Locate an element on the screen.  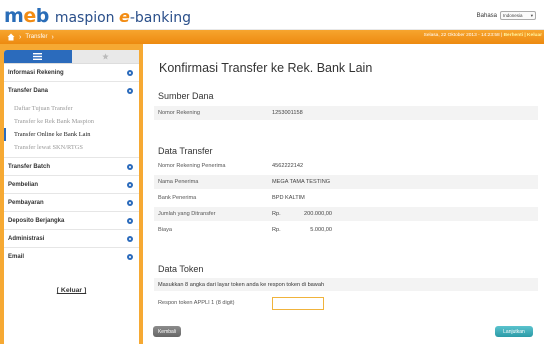
sidebar-item-transfer-batch: Transfer Batch is located at coordinates (71, 167).